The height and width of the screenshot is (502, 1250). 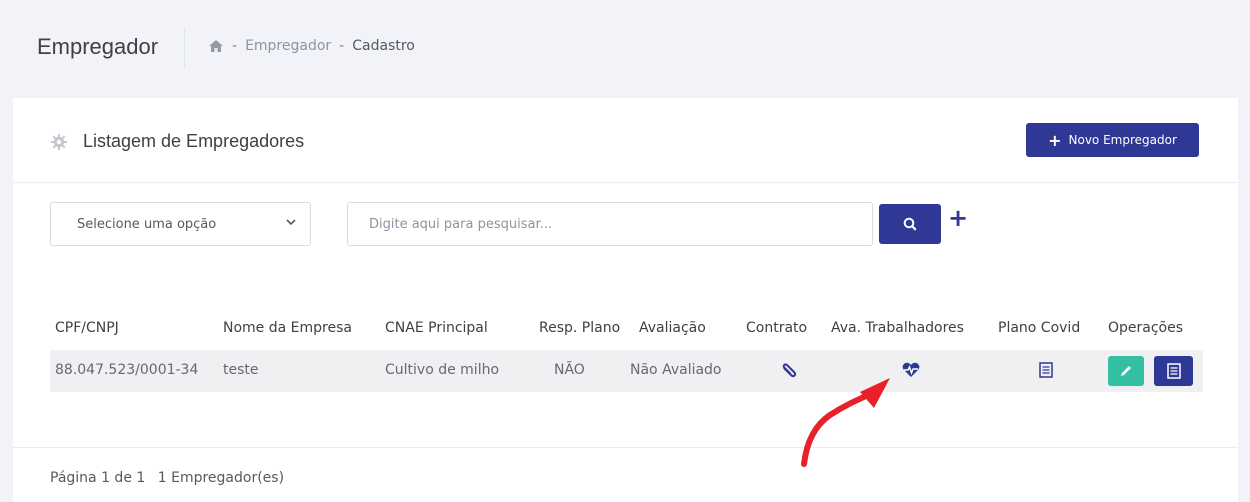 I want to click on record-count: 1 Empregador(es), so click(x=221, y=478).